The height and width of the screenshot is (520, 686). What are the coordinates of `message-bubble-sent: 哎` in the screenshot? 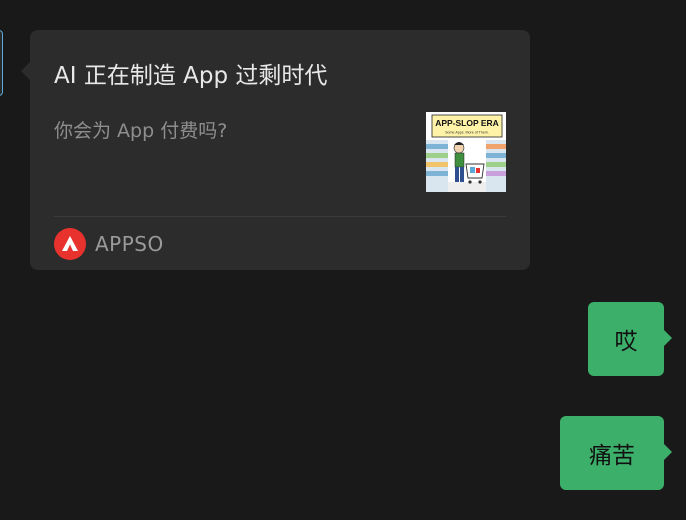 It's located at (630, 339).